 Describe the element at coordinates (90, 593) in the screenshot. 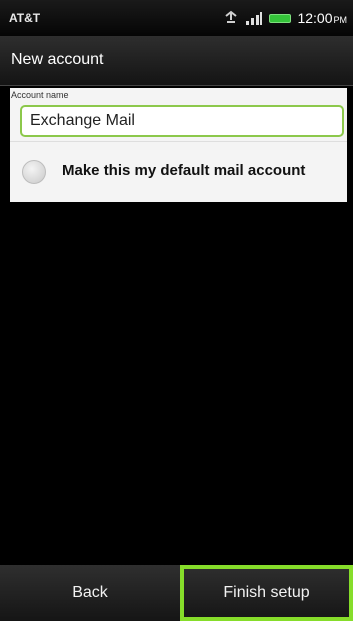

I see `back-button: Back` at that location.